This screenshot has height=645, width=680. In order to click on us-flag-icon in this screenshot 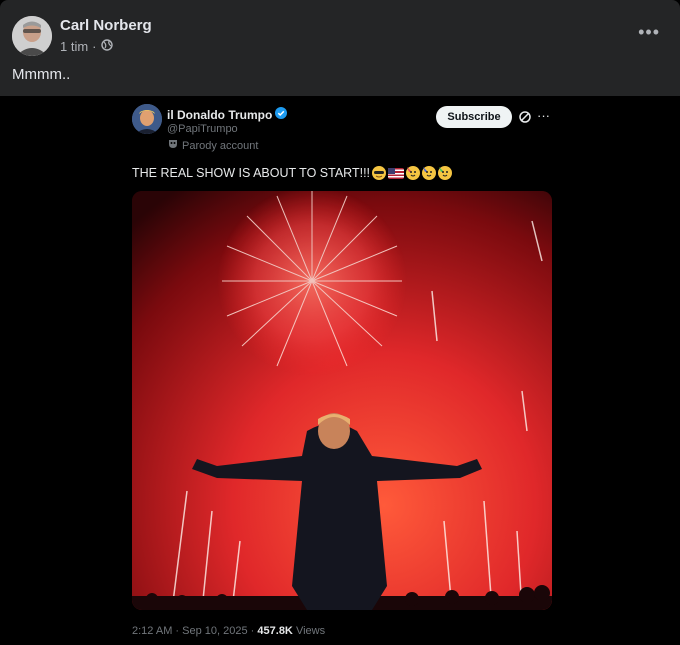, I will do `click(396, 173)`.